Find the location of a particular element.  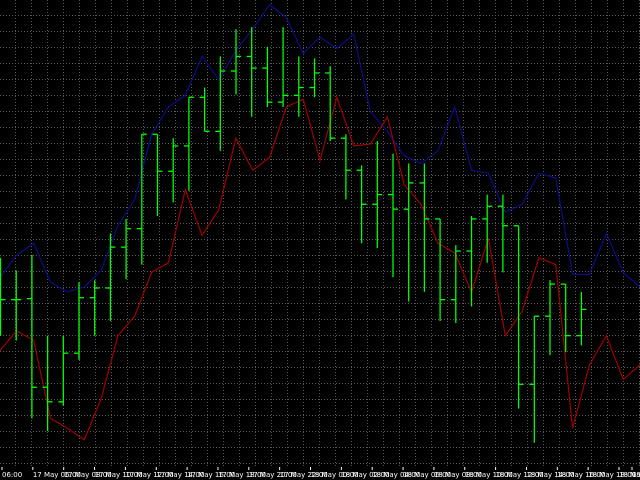

x-tick-label: 06:00 is located at coordinates (12, 475).